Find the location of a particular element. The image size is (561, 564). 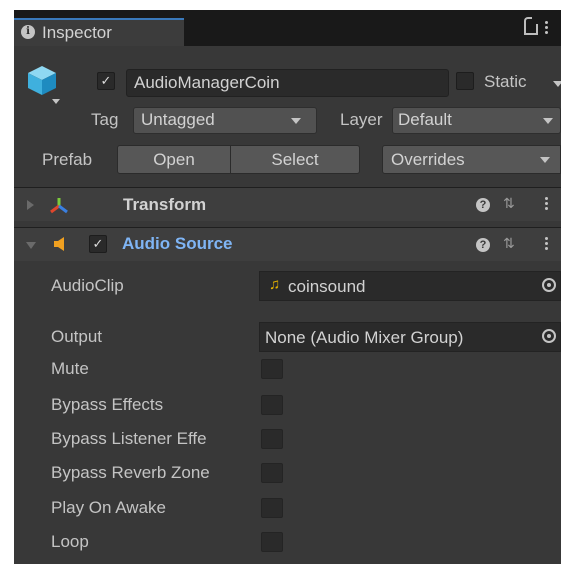

output-value: None (Audio Mixer Group) is located at coordinates (364, 337).